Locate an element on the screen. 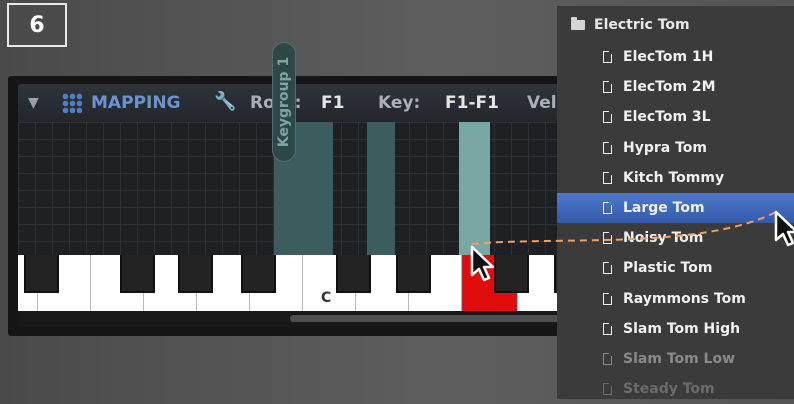 The height and width of the screenshot is (404, 794). wrench-icon: 🔧 is located at coordinates (225, 101).